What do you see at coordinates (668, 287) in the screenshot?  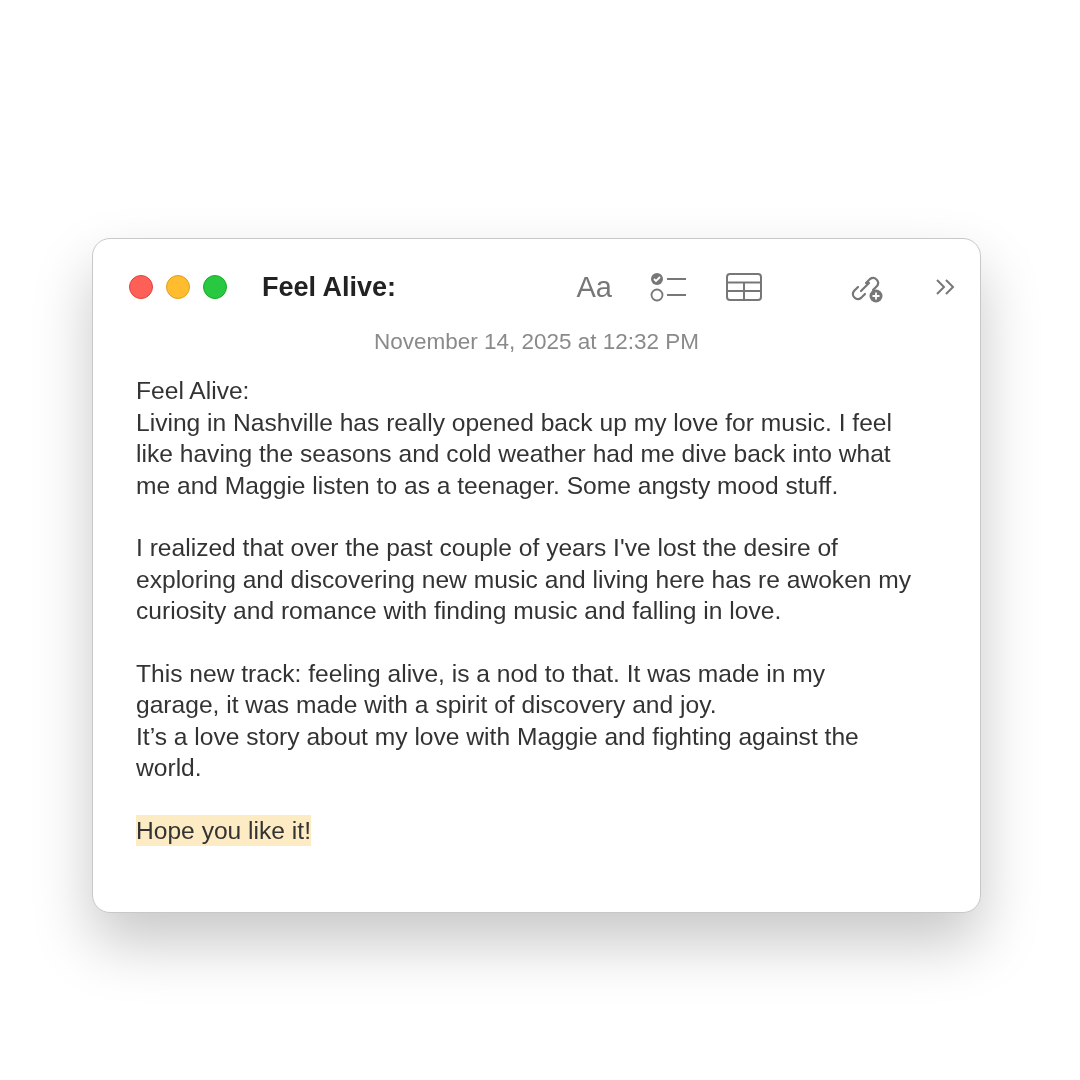 I see `checklist-icon` at bounding box center [668, 287].